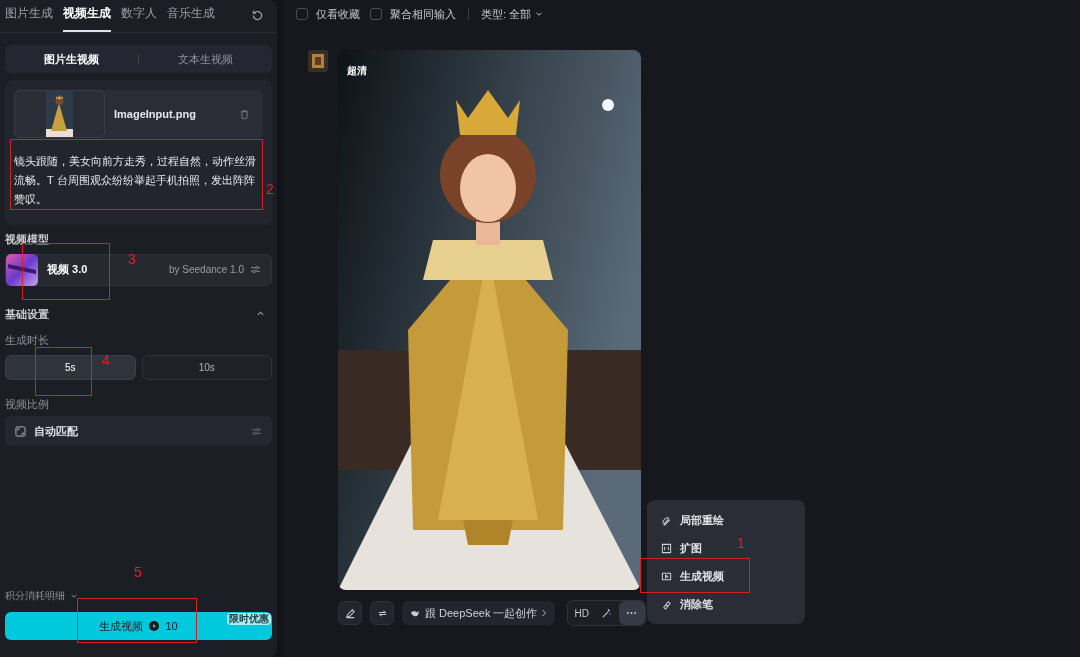 The height and width of the screenshot is (657, 1080). What do you see at coordinates (132, 259) in the screenshot?
I see `annotation-number: 3` at bounding box center [132, 259].